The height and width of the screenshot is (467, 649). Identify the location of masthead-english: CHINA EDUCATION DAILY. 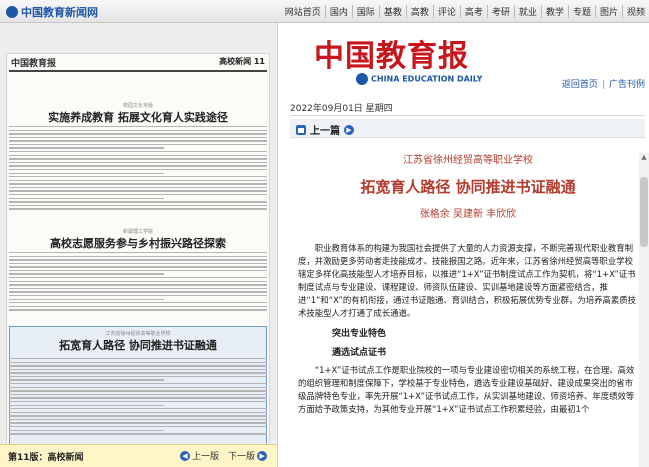
(427, 79).